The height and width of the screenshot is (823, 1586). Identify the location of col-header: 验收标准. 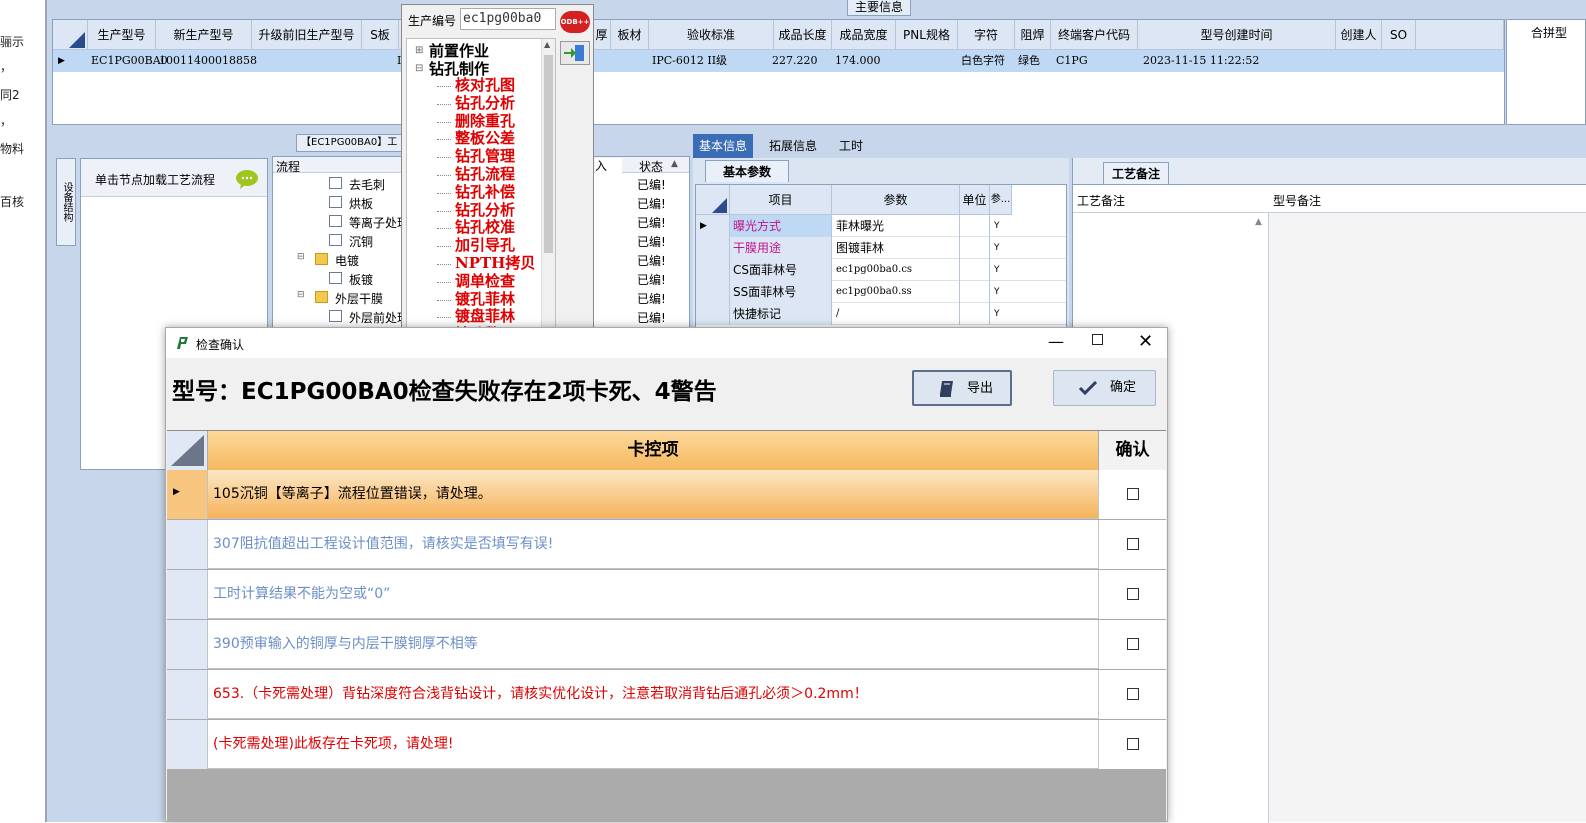
(711, 35).